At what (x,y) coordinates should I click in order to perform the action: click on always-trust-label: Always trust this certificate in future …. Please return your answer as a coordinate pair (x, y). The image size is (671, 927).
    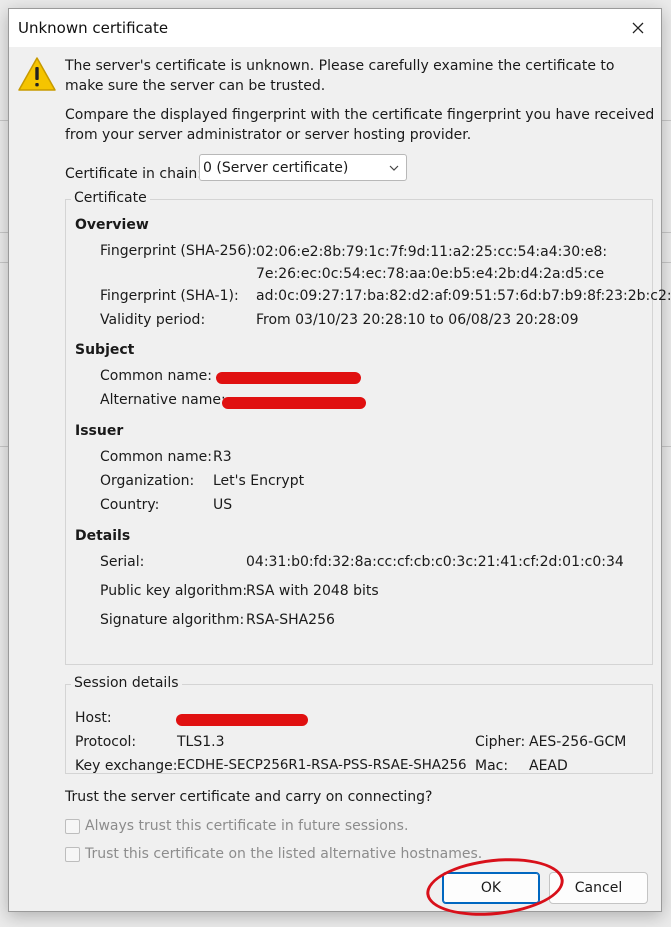
    Looking at the image, I should click on (247, 826).